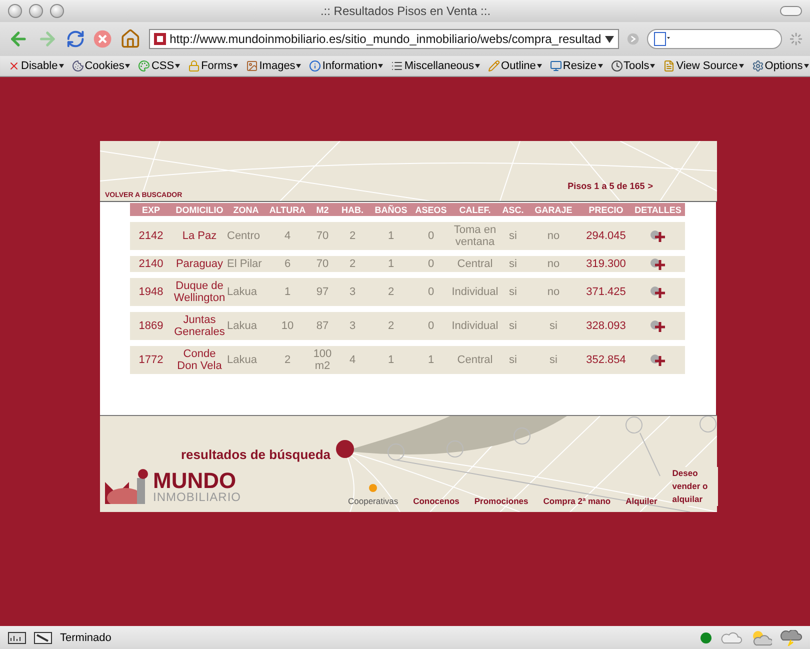 The image size is (810, 649). Describe the element at coordinates (706, 638) in the screenshot. I see `status-dot-icon` at that location.